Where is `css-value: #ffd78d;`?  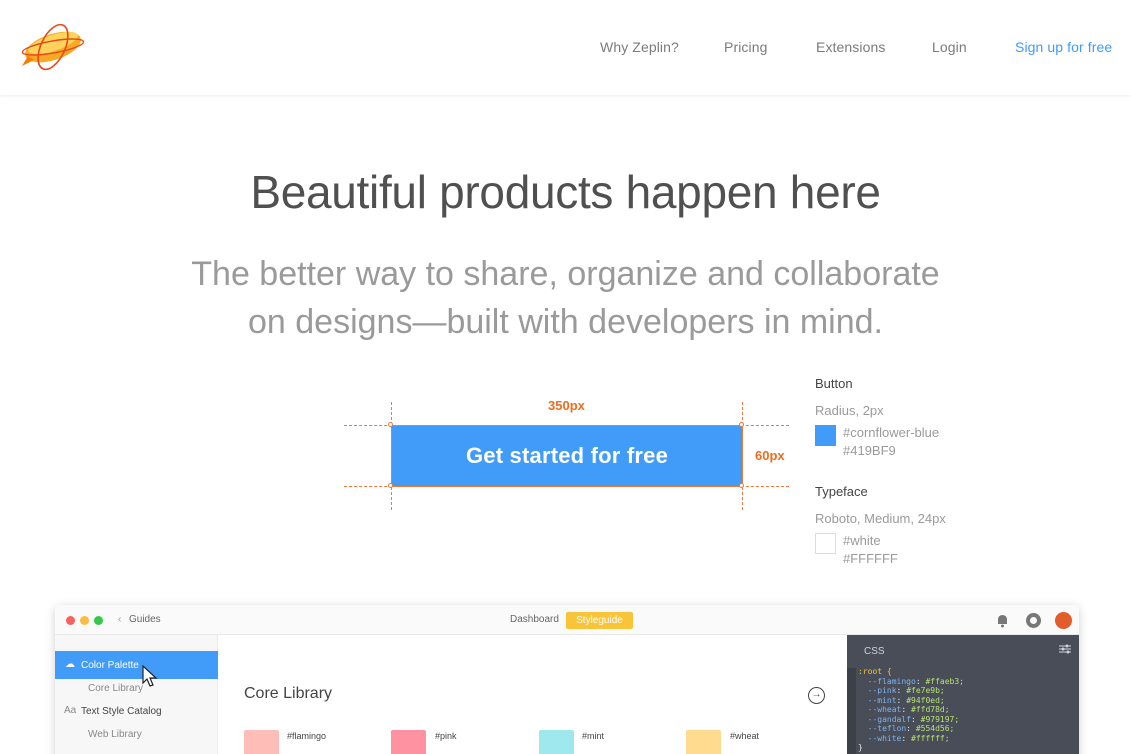
css-value: #ffd78d; is located at coordinates (930, 709).